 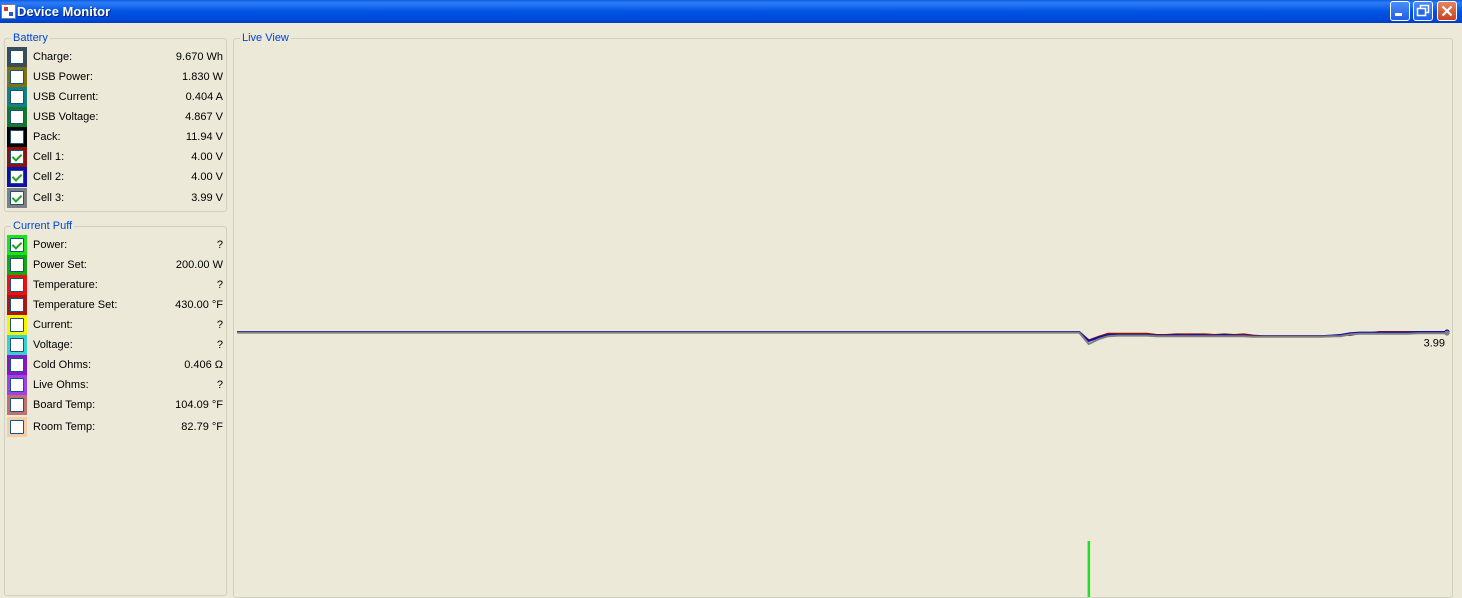 I want to click on row-usb-power: USB Power: 1.830 W, so click(x=115, y=77).